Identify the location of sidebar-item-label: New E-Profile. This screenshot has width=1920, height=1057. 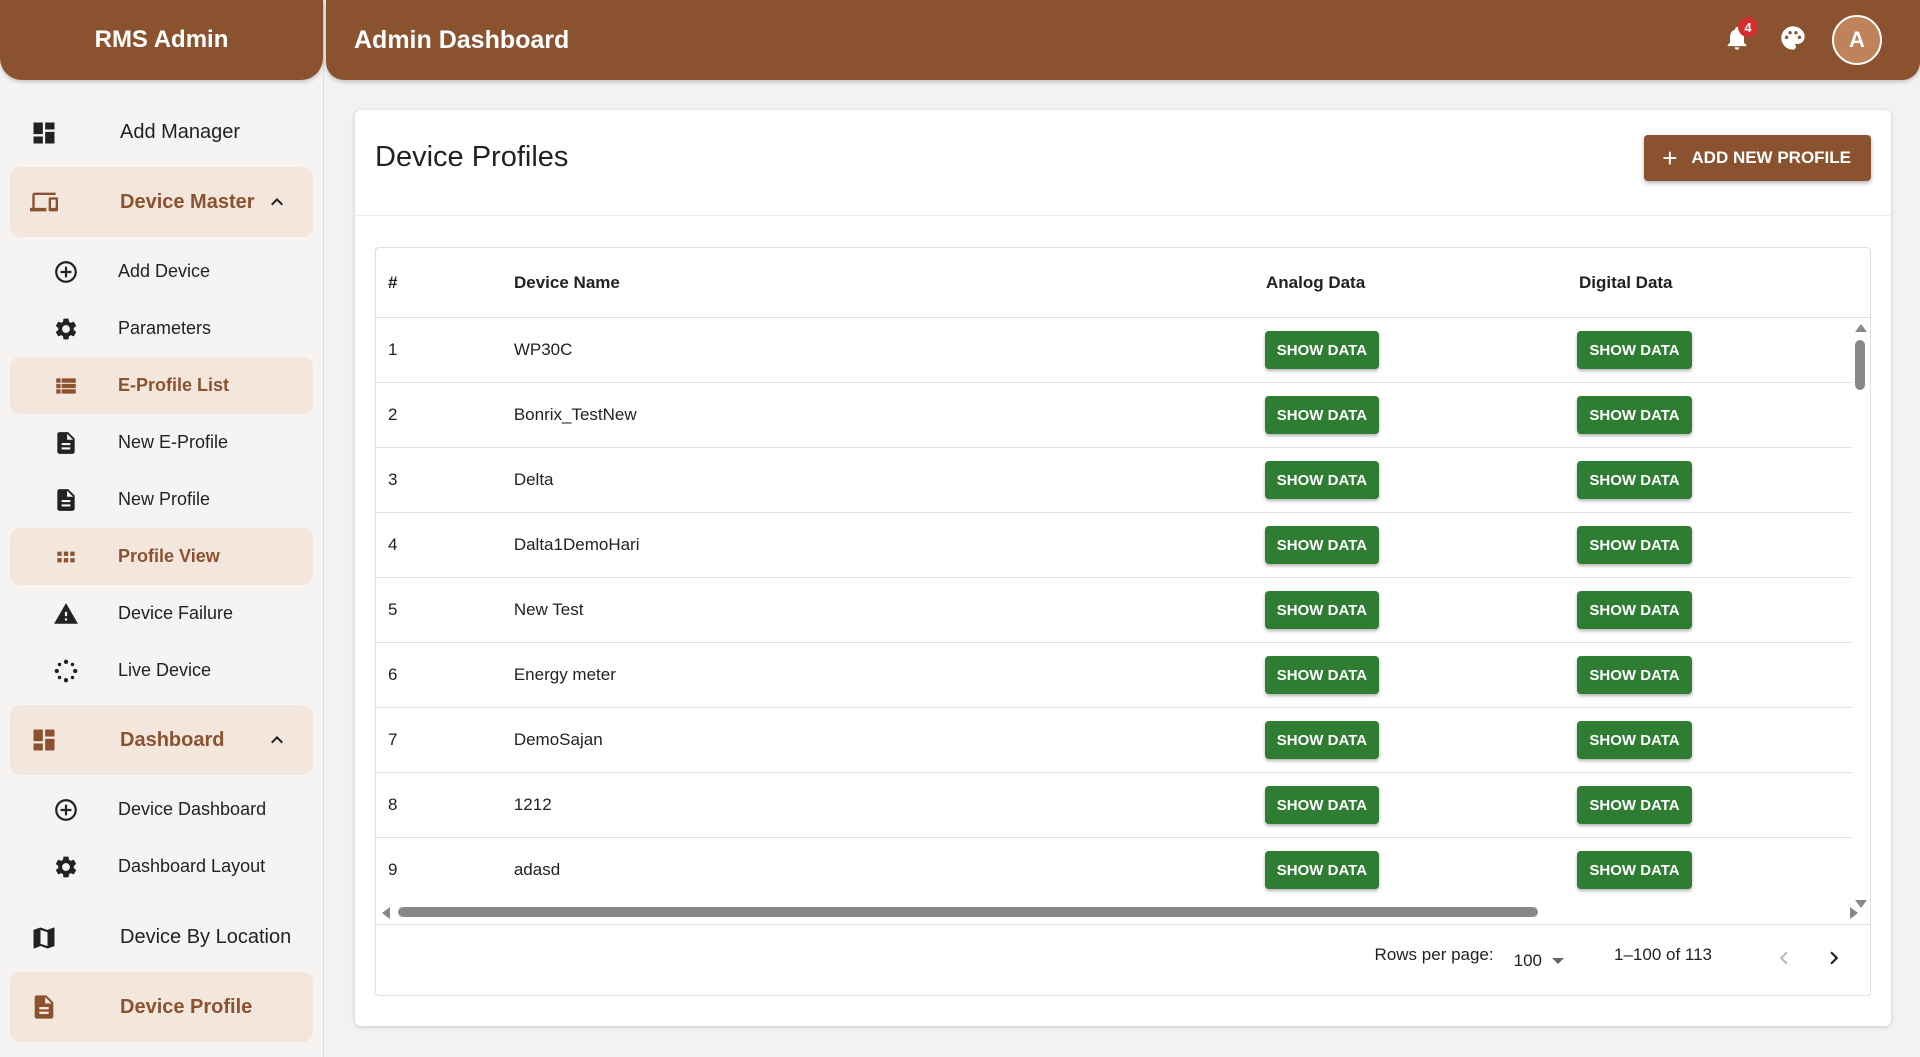
(173, 442).